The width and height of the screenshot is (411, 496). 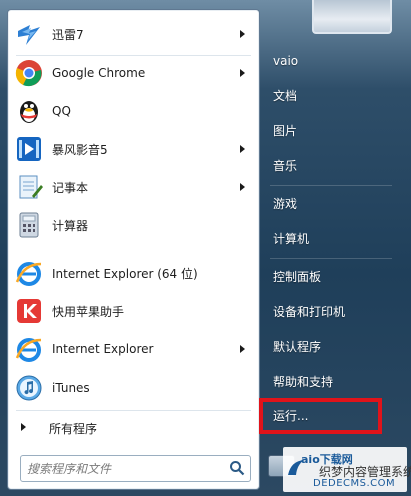 I want to click on program-label: 迅雷7, so click(x=68, y=34).